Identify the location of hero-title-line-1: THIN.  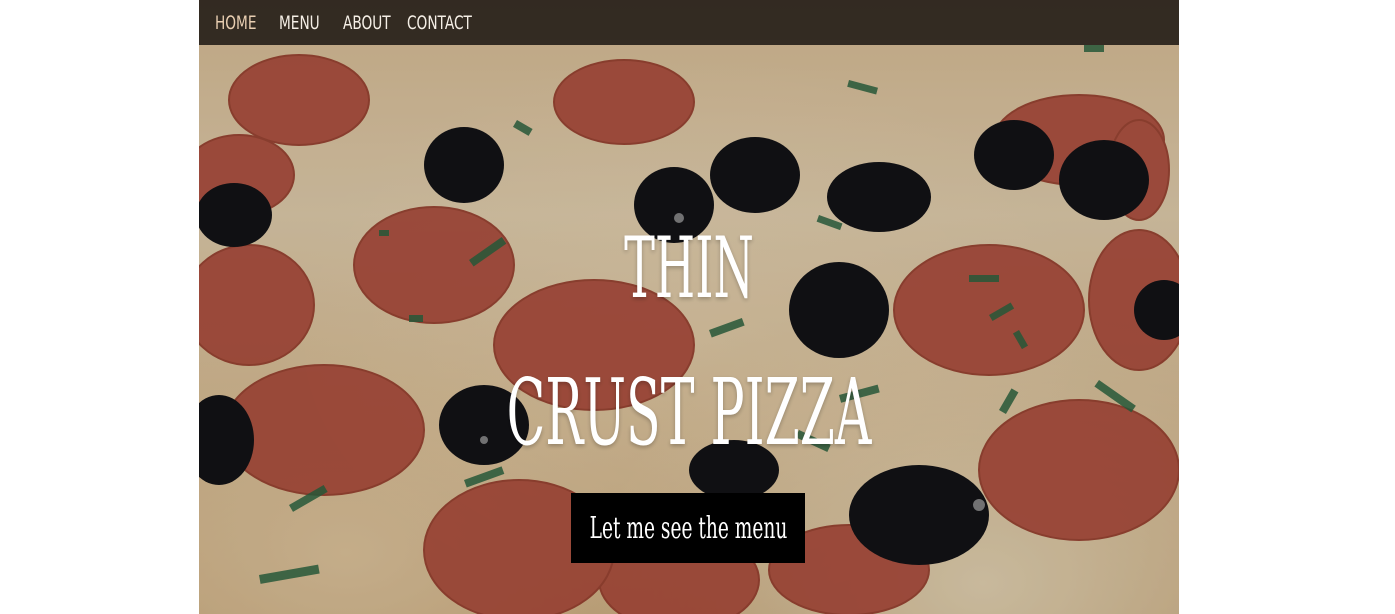
(689, 268).